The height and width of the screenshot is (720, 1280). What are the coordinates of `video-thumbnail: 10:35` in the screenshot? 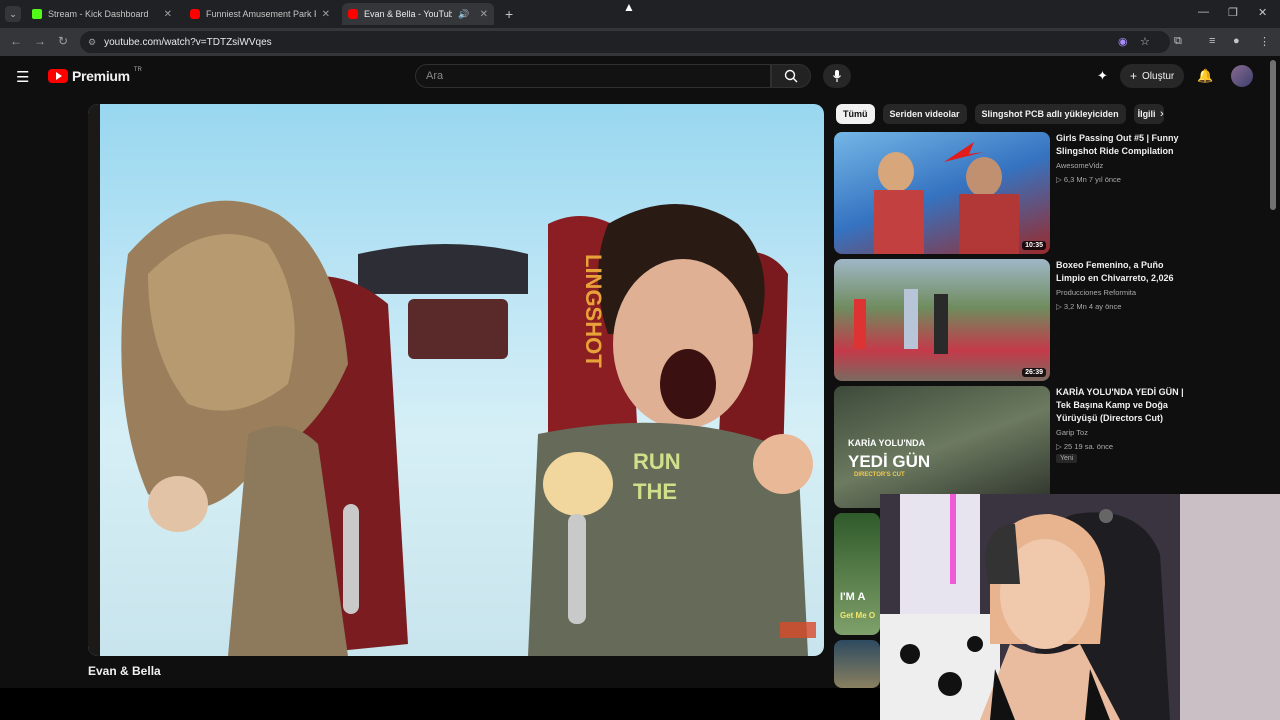 It's located at (942, 193).